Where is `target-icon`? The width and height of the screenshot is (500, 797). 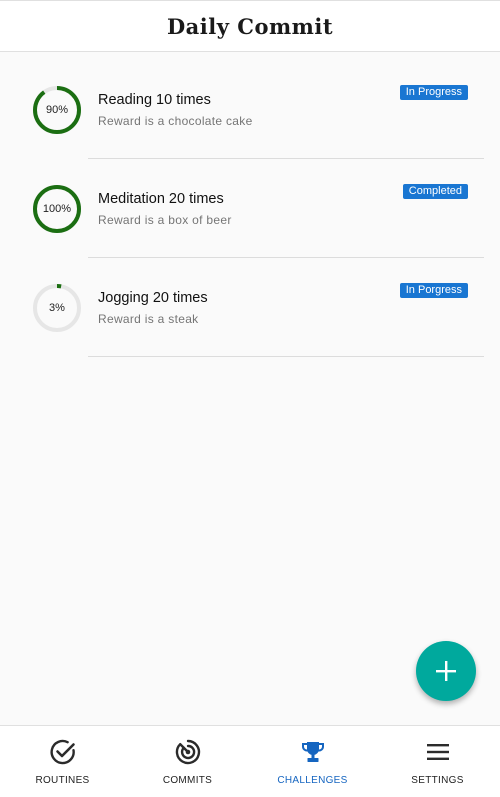 target-icon is located at coordinates (187, 752).